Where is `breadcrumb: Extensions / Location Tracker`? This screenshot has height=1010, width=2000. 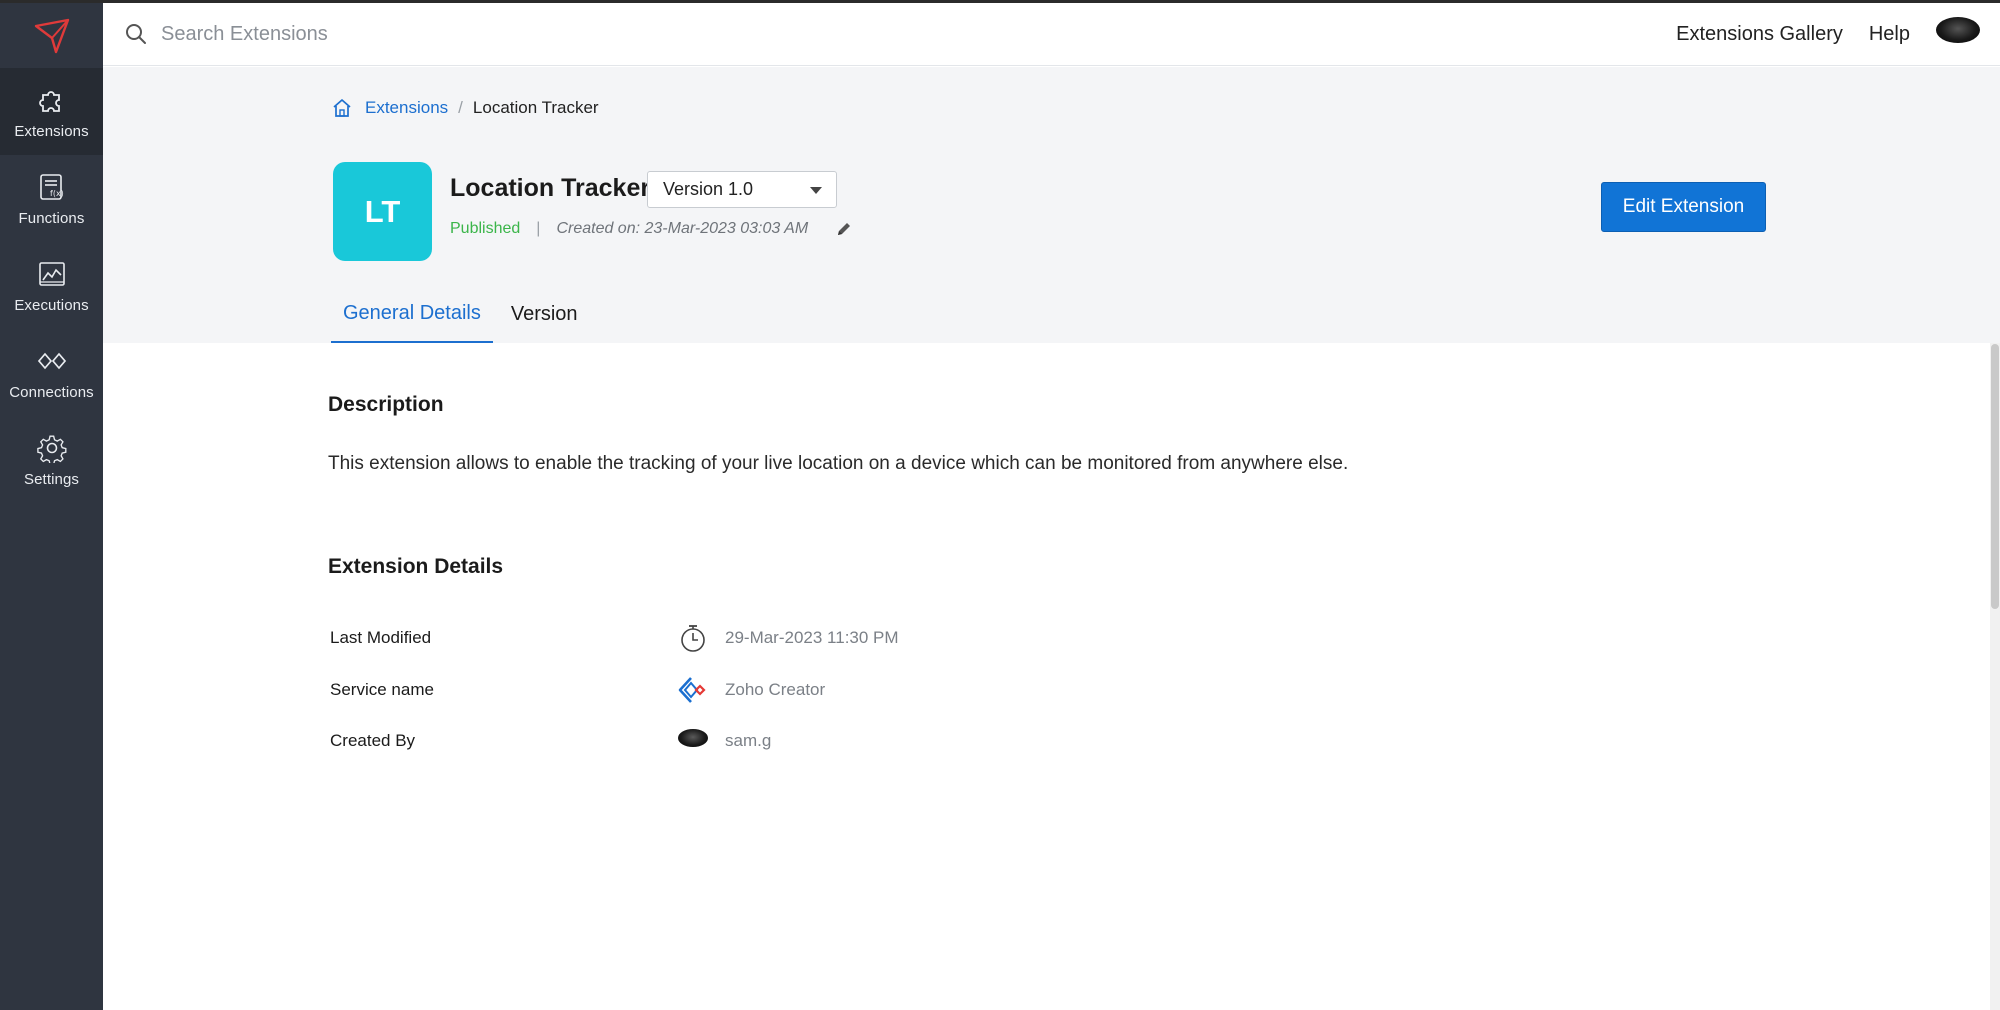
breadcrumb: Extensions / Location Tracker is located at coordinates (465, 108).